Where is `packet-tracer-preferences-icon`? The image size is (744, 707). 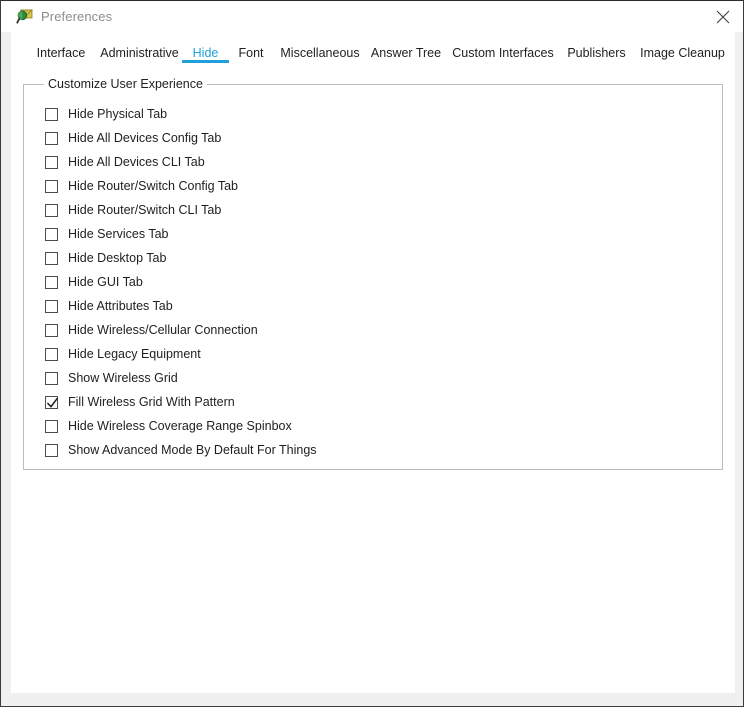
packet-tracer-preferences-icon is located at coordinates (25, 17).